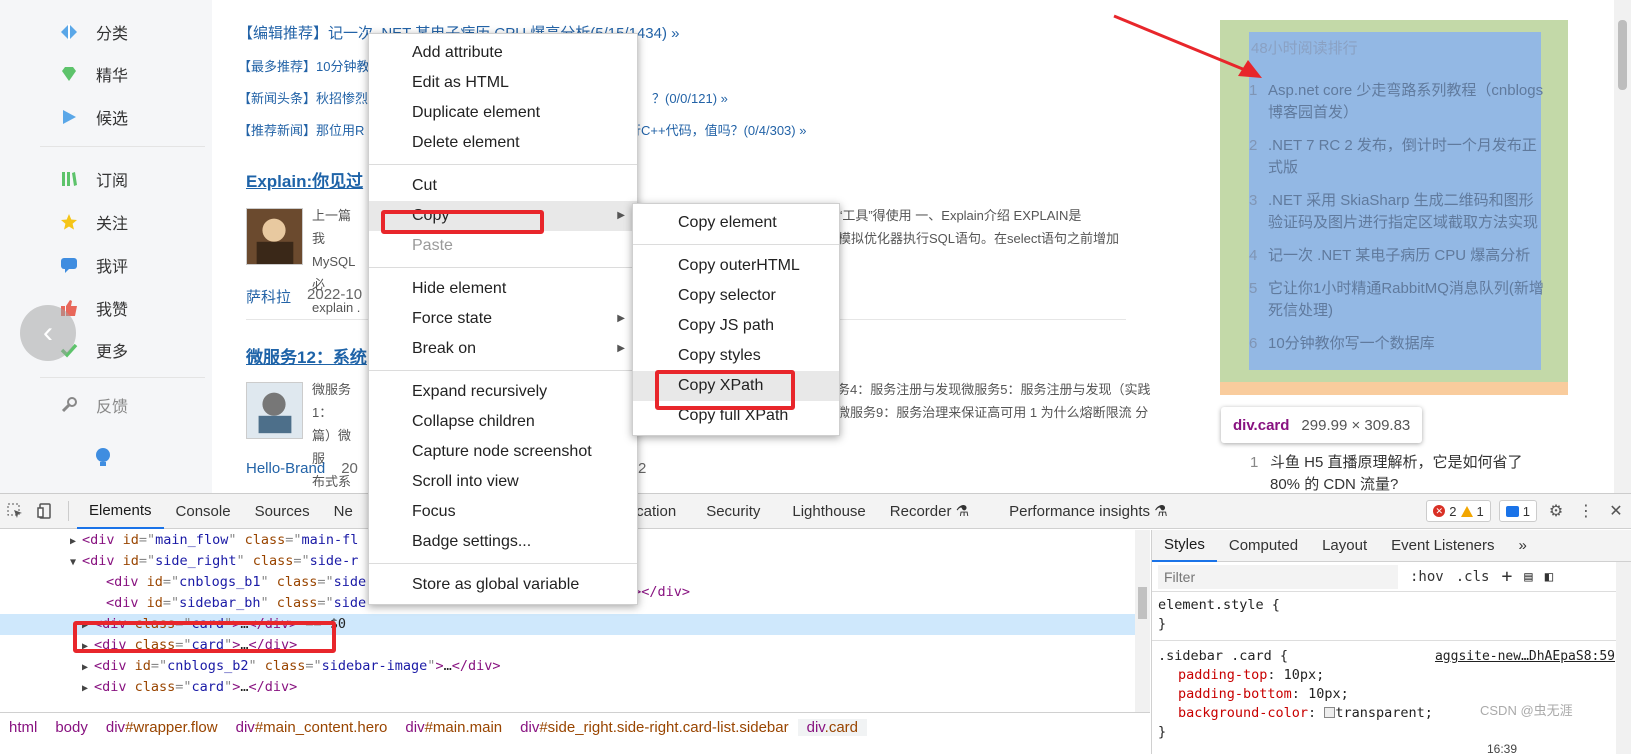 The width and height of the screenshot is (1631, 754). Describe the element at coordinates (343, 511) in the screenshot. I see `tab-network: Ne` at that location.